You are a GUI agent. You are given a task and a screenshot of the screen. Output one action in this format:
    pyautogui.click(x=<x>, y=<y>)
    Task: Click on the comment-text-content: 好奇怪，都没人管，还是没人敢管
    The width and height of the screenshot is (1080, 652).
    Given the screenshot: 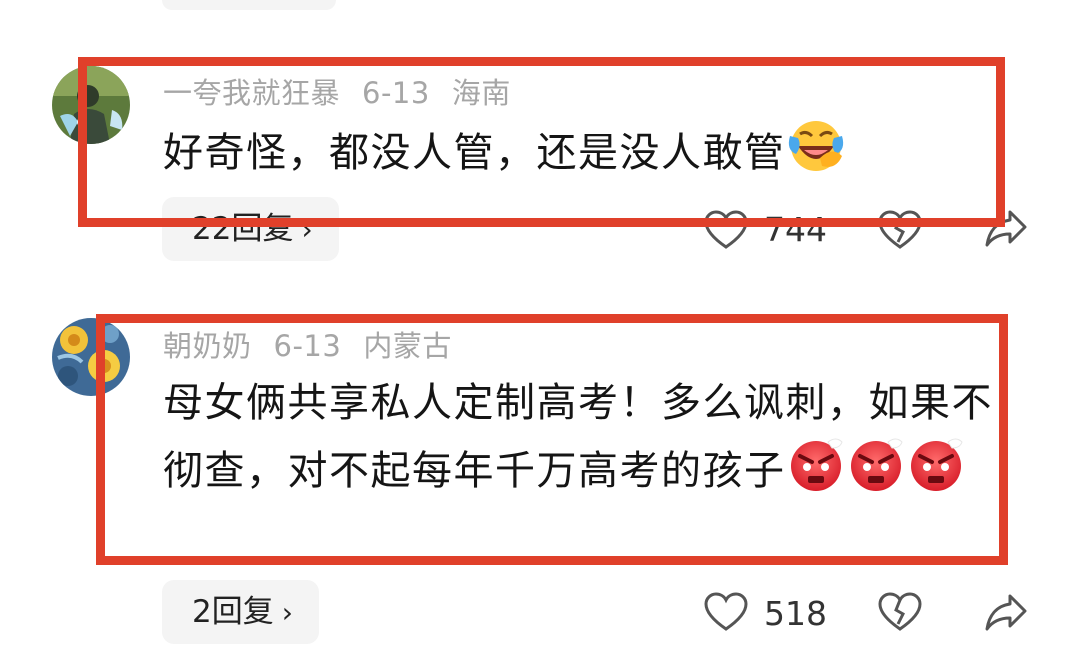 What is the action you would take?
    pyautogui.click(x=474, y=153)
    